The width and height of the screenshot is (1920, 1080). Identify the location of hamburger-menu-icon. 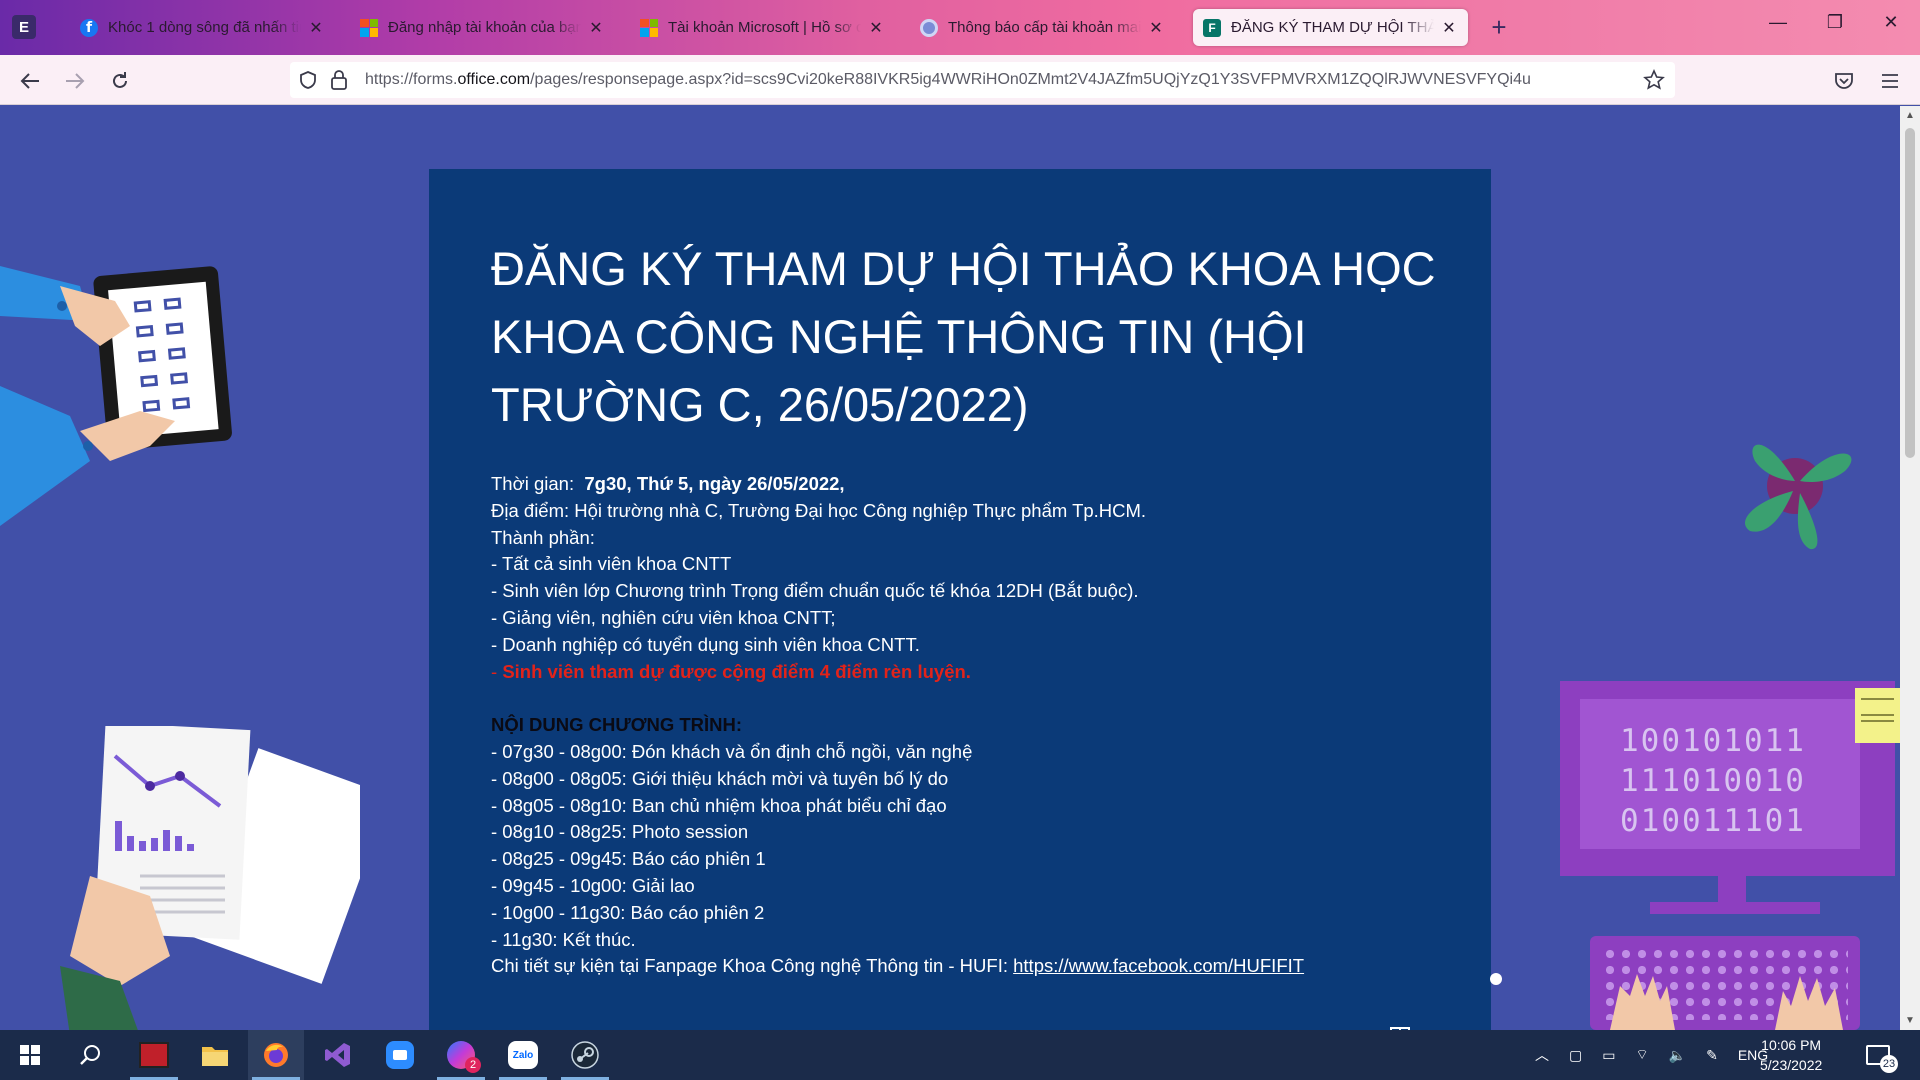
(1890, 81).